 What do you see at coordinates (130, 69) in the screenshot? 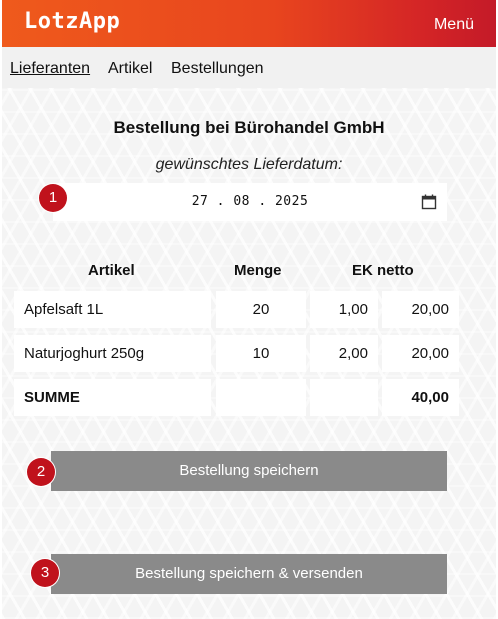
I see `nav-item-artikel: Artikel` at bounding box center [130, 69].